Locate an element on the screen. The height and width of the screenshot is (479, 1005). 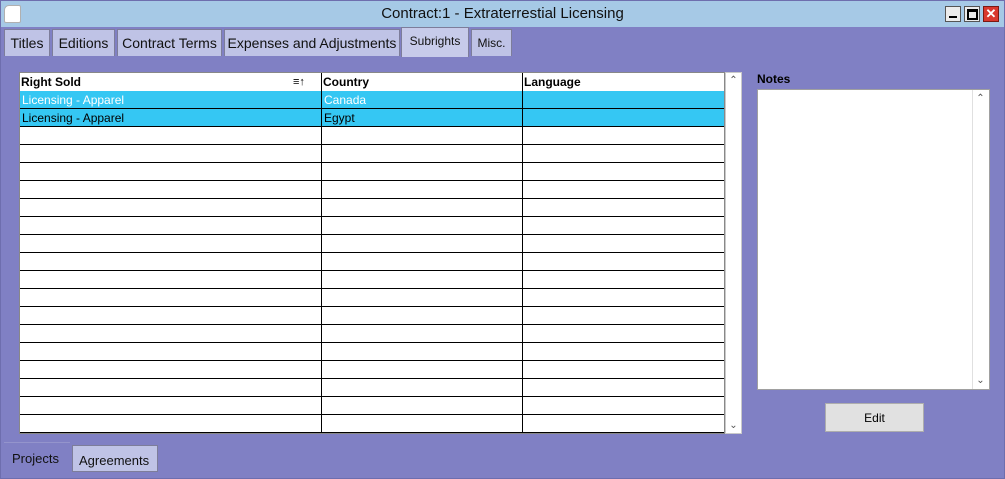
title-bar: Contract:1 - Extraterrestial Licensing ✕ is located at coordinates (502, 14).